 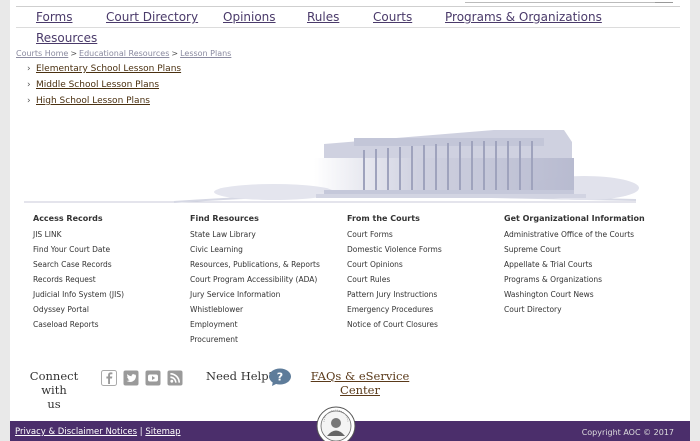 What do you see at coordinates (392, 17) in the screenshot?
I see `nav-courts: Courts` at bounding box center [392, 17].